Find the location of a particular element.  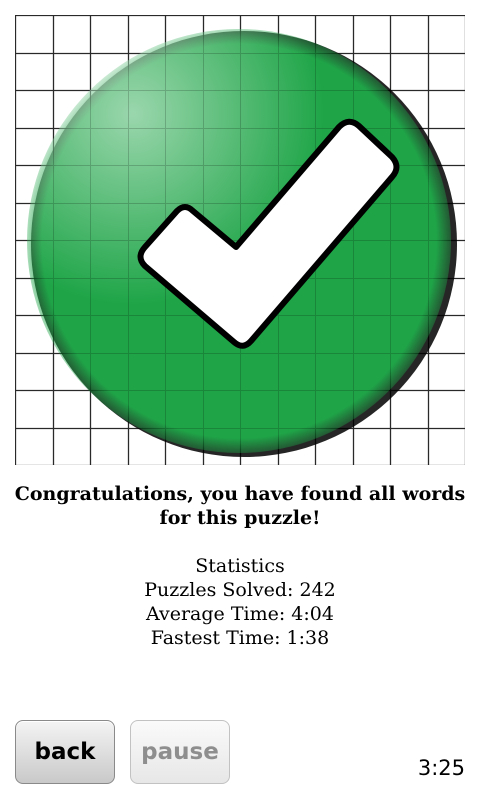

game-timer: 3:25 is located at coordinates (441, 768).